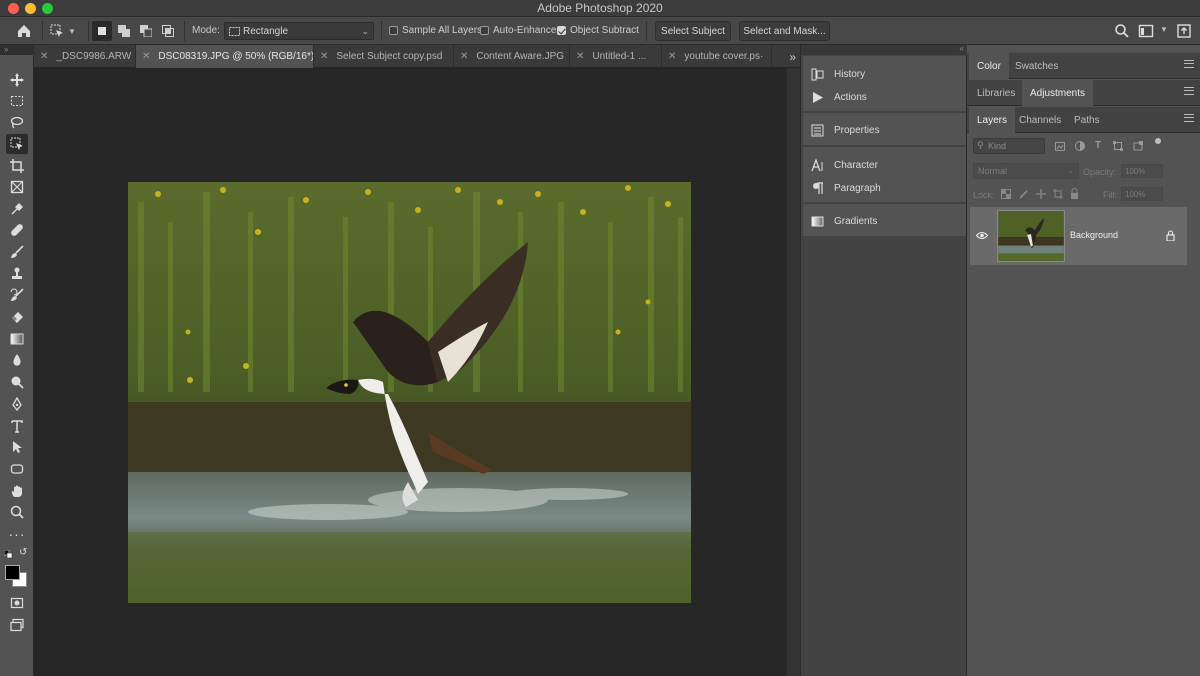  I want to click on tab-paths: Paths, so click(1087, 120).